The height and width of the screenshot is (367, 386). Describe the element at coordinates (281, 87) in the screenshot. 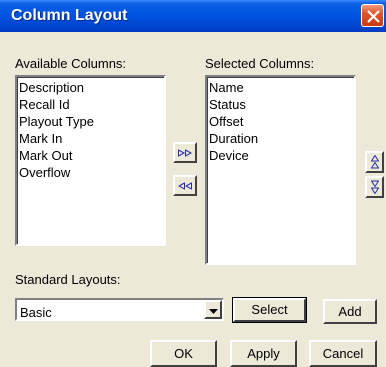

I see `list-item: Name` at that location.